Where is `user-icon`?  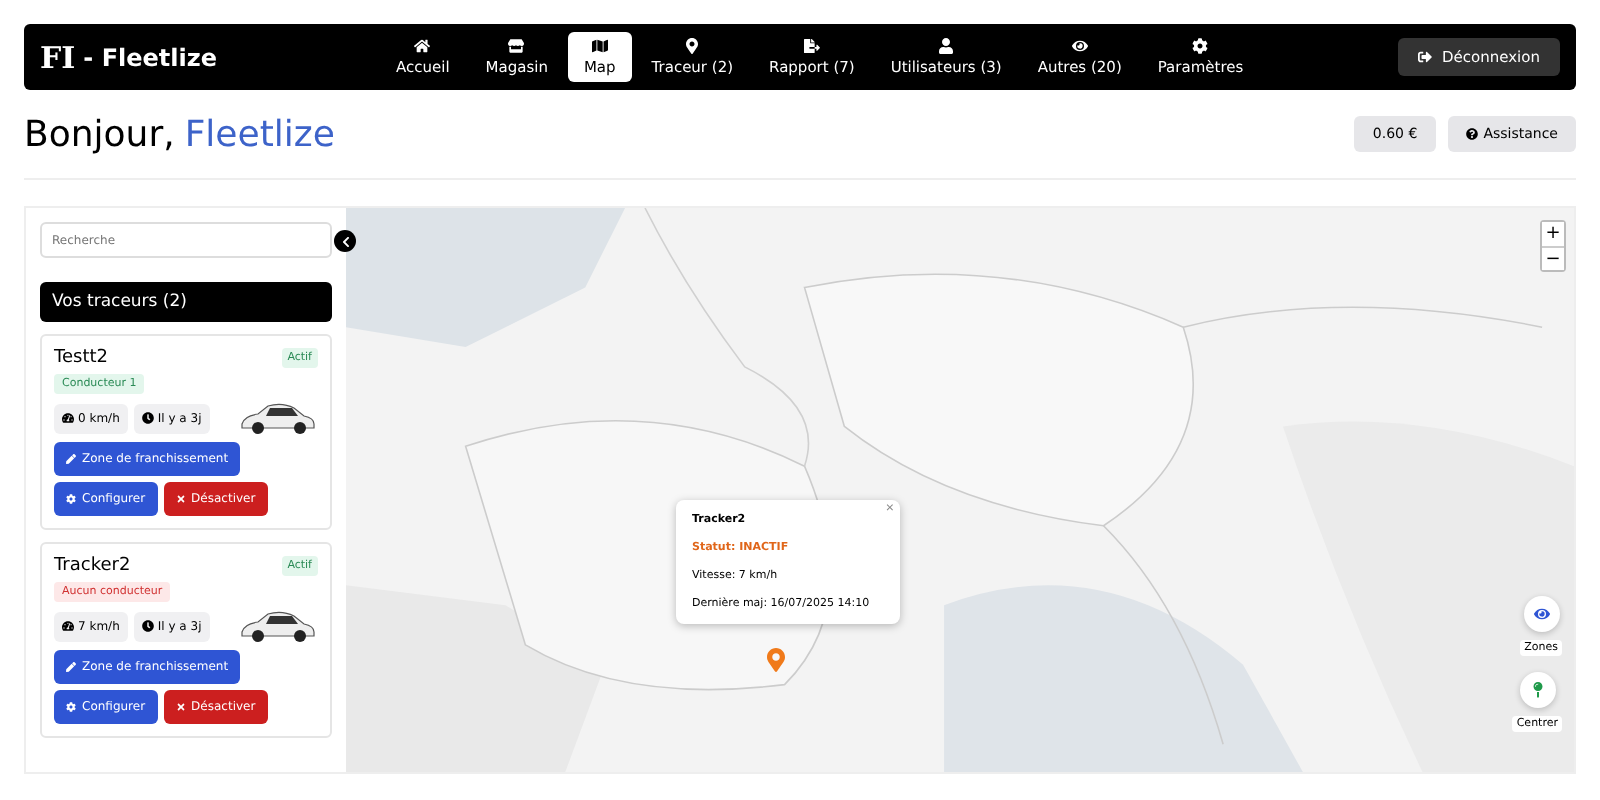 user-icon is located at coordinates (946, 46).